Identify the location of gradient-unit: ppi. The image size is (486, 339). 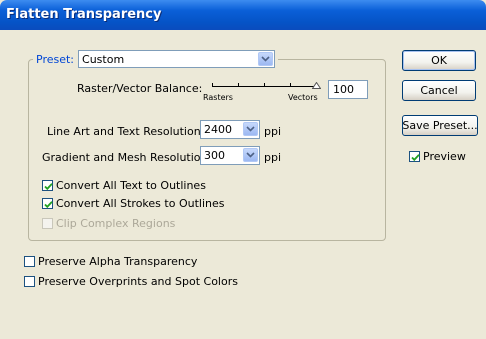
(273, 157).